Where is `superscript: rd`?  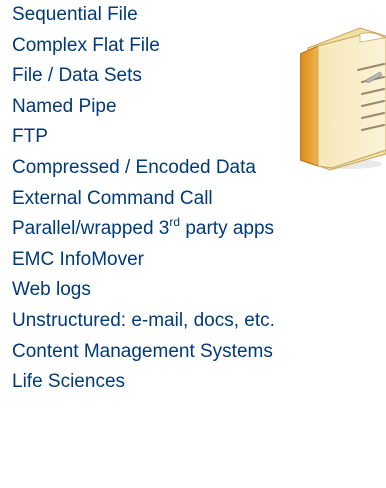
superscript: rd is located at coordinates (175, 221).